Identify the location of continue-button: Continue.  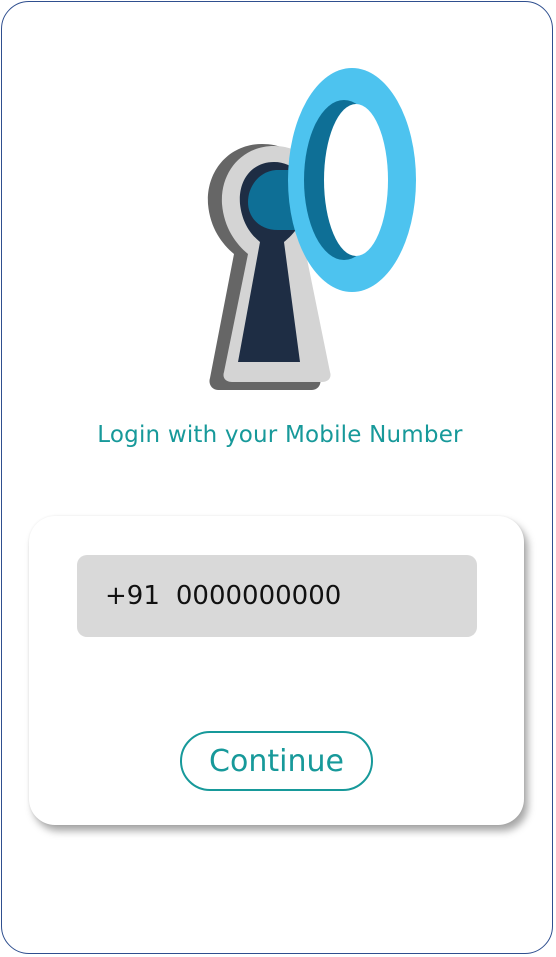
(276, 761).